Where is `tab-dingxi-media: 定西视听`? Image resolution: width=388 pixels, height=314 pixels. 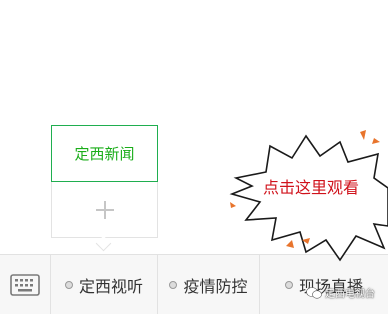
tab-dingxi-media: 定西视听 is located at coordinates (104, 284).